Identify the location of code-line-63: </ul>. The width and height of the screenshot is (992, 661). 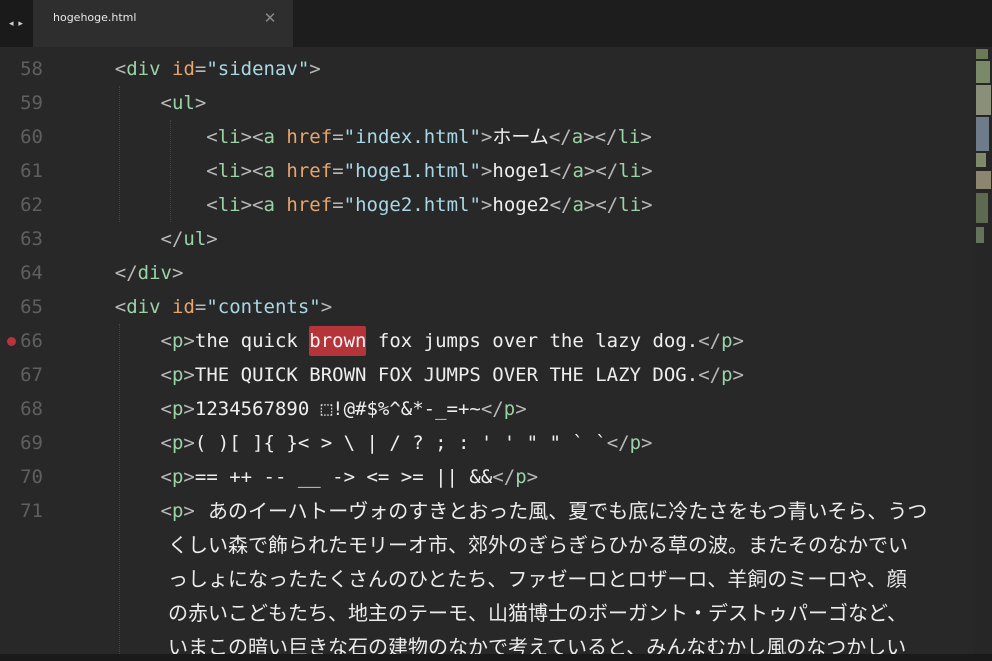
(189, 239).